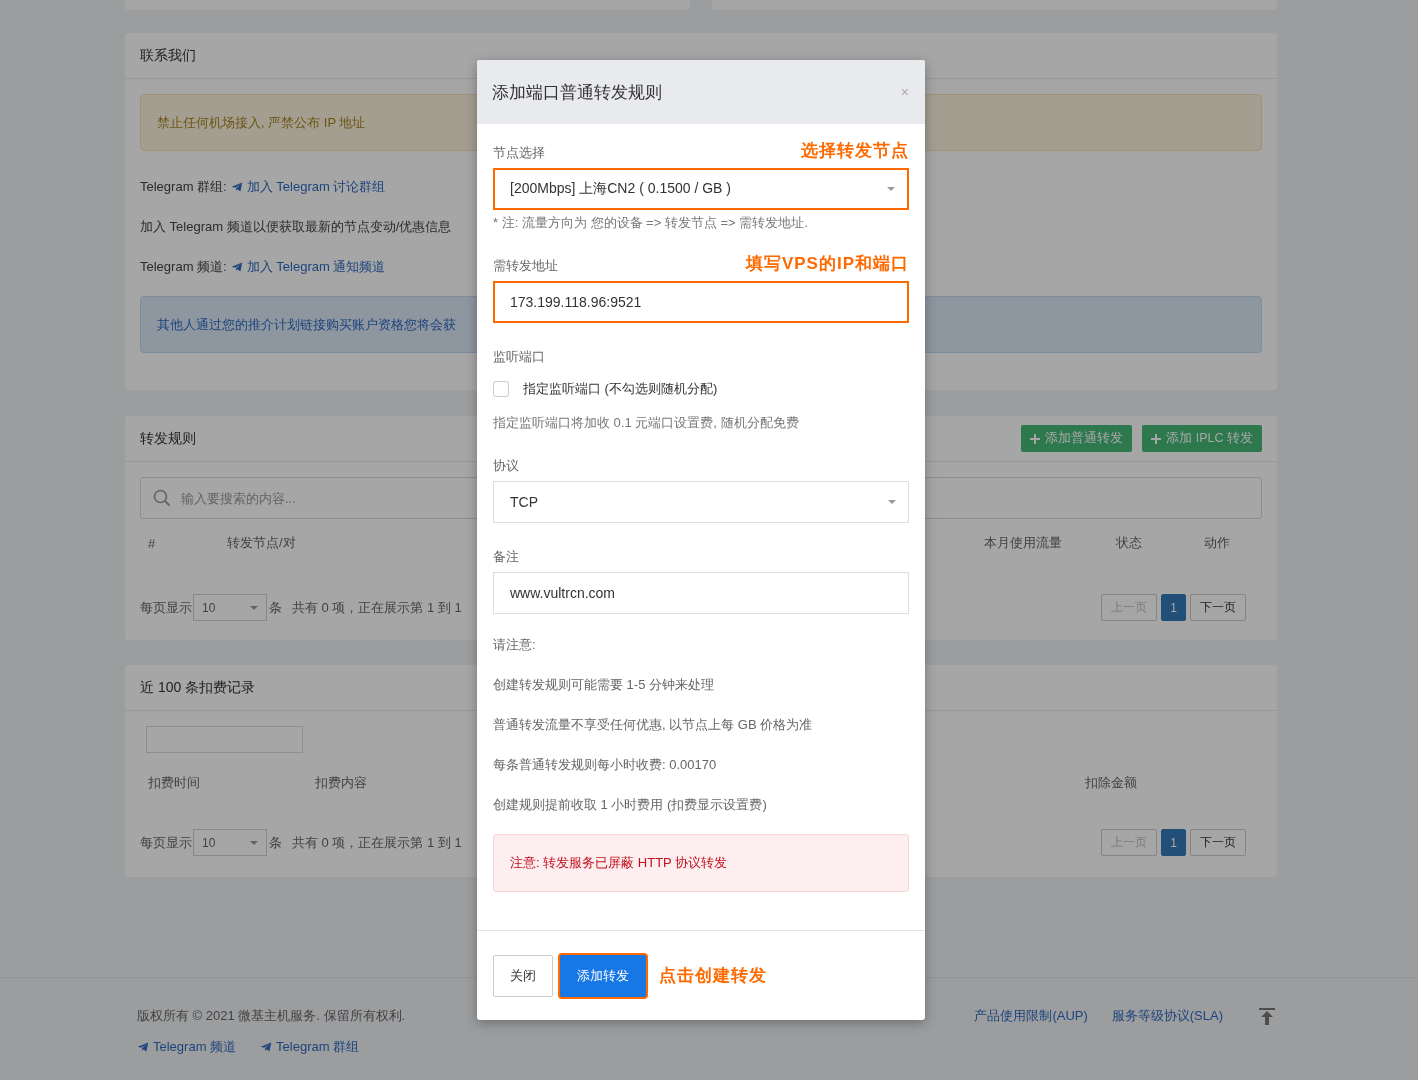 The width and height of the screenshot is (1418, 1080). Describe the element at coordinates (713, 976) in the screenshot. I see `annotation-text: 点击创建转发` at that location.